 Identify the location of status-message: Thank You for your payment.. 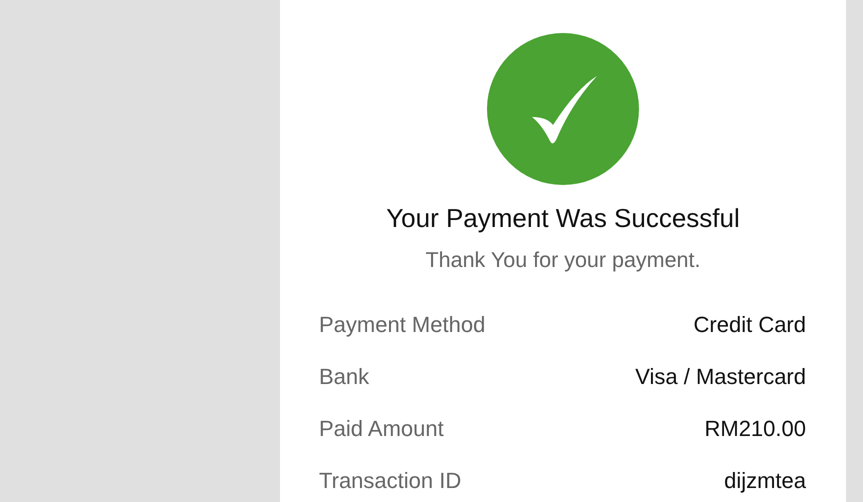
(563, 260).